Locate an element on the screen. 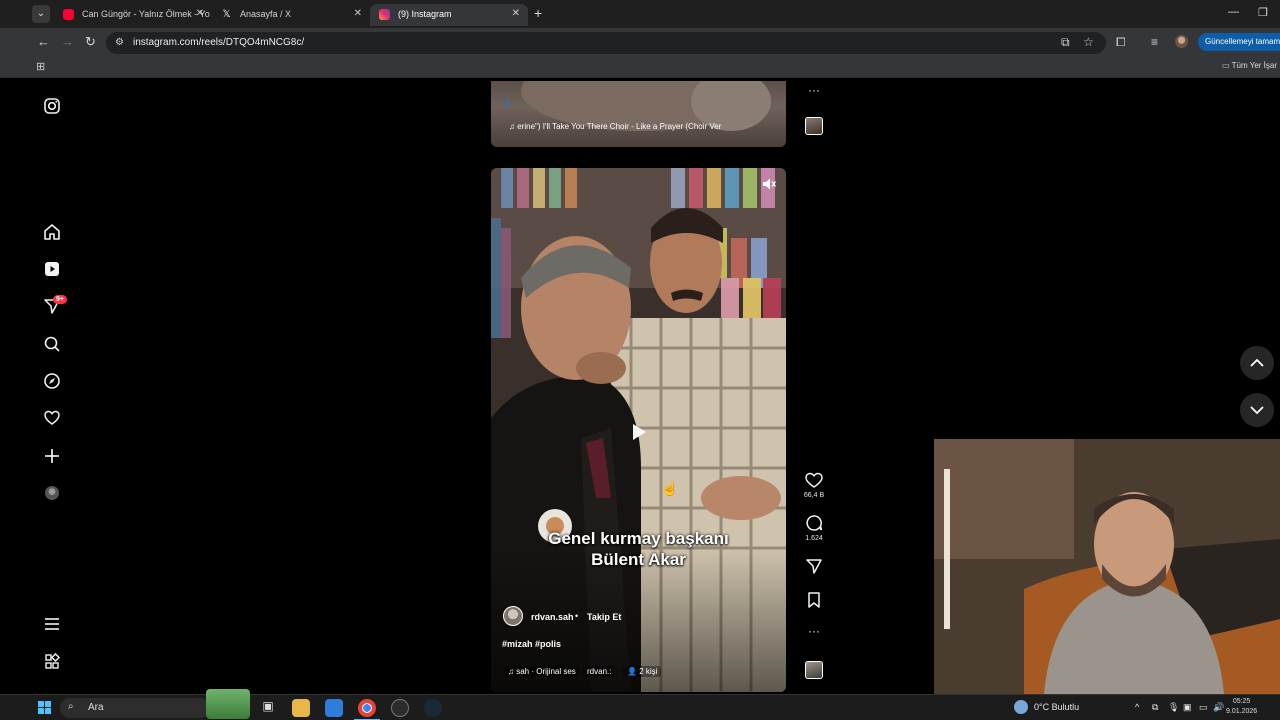 This screenshot has width=1280, height=720. hashtags: #mizah #polis is located at coordinates (531, 644).